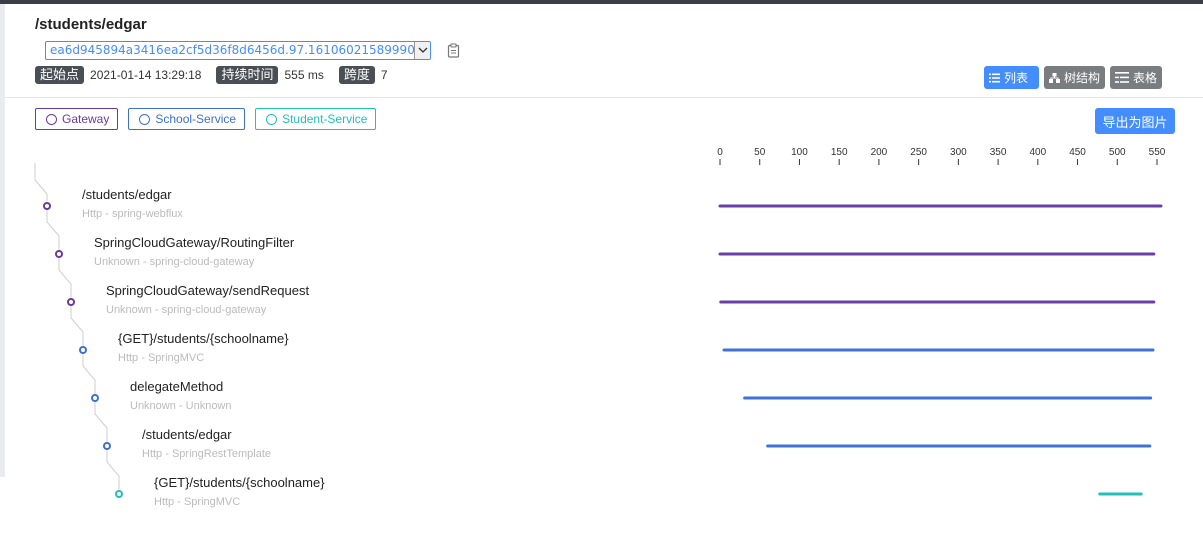  I want to click on list-view-label: 列表, so click(1016, 78).